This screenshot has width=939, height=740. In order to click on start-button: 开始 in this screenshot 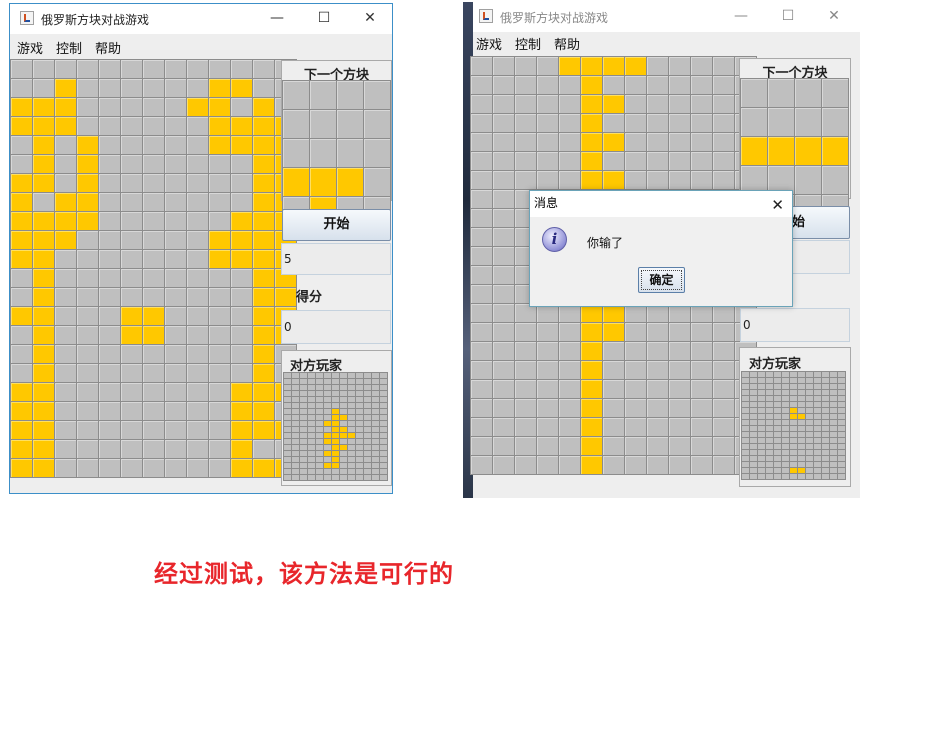, I will do `click(336, 225)`.